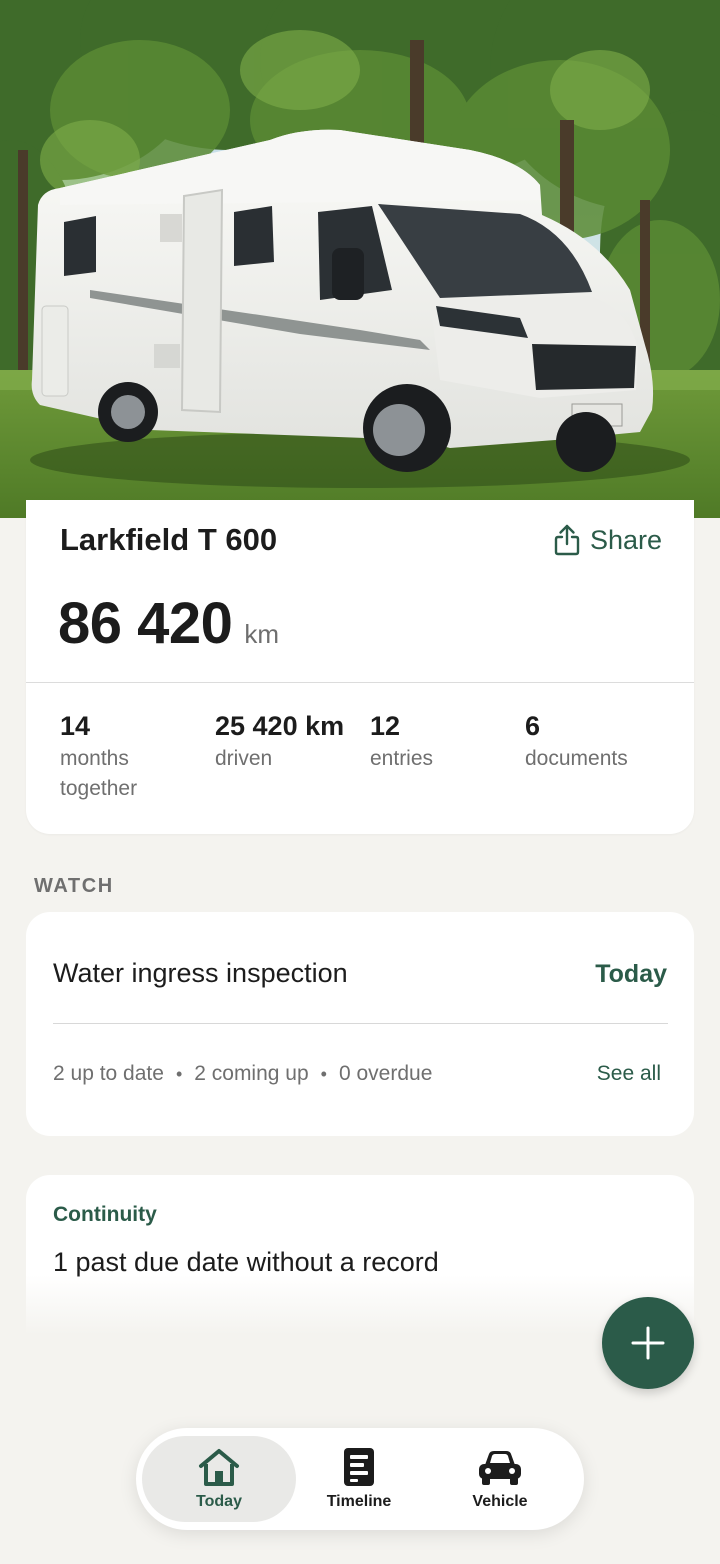 Image resolution: width=720 pixels, height=1564 pixels. What do you see at coordinates (359, 1467) in the screenshot?
I see `timeline-icon` at bounding box center [359, 1467].